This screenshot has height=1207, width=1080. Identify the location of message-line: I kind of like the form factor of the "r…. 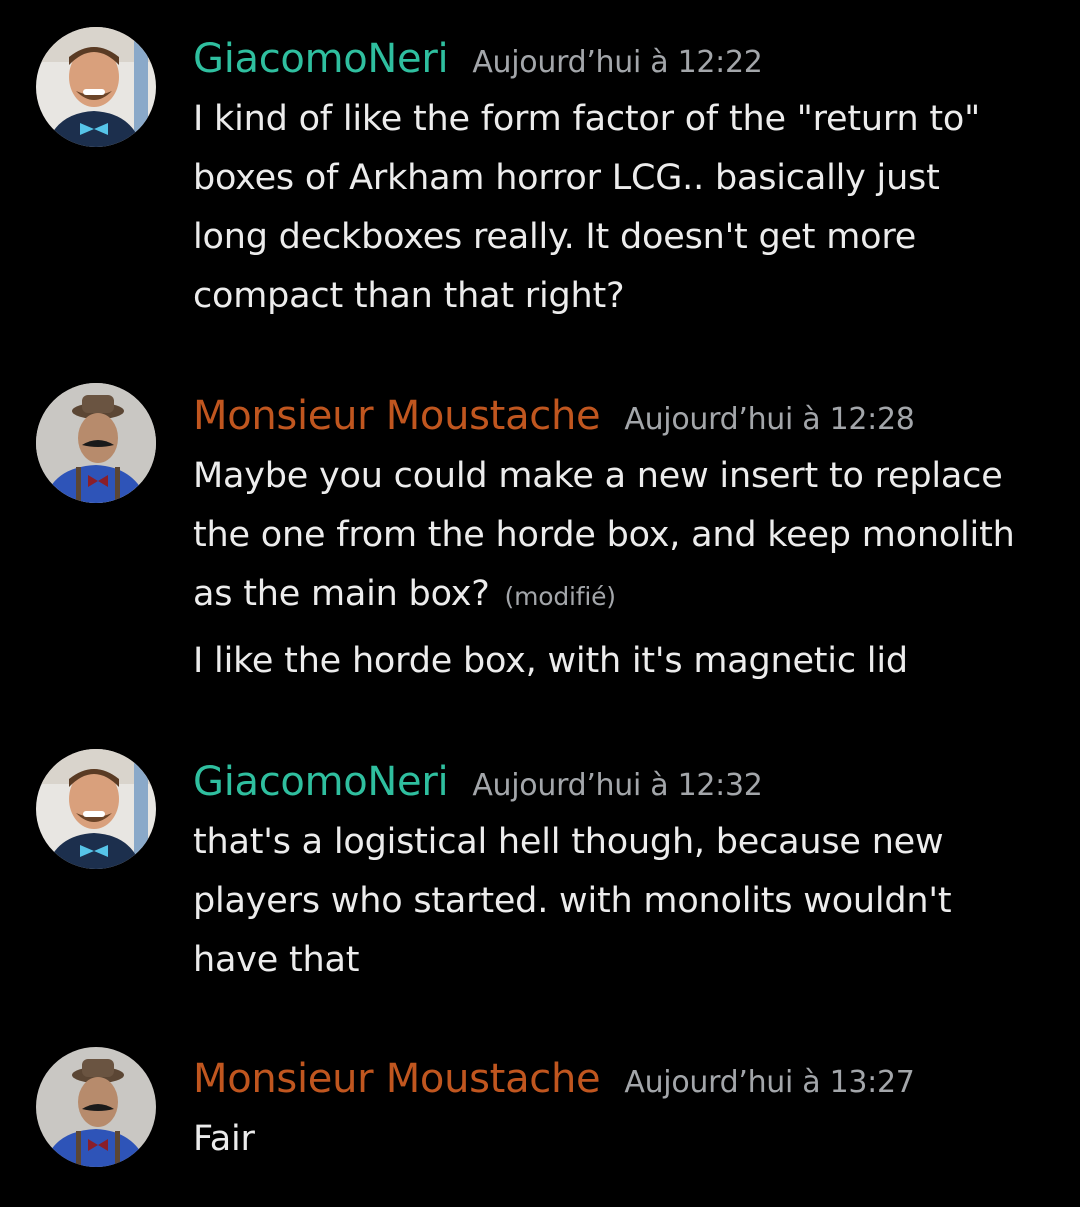
(587, 119).